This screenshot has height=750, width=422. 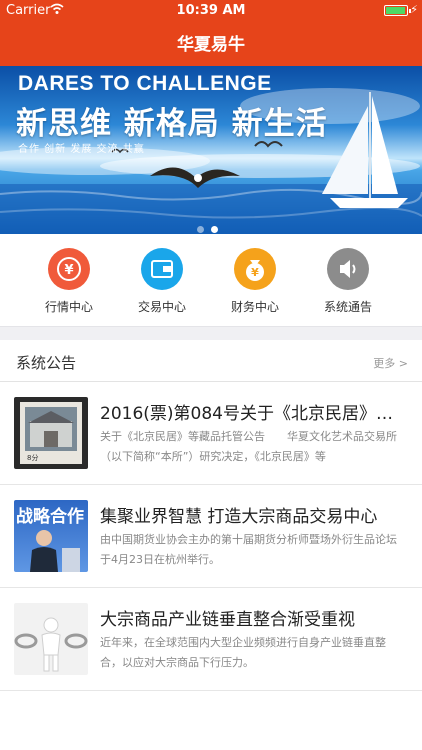 I want to click on battery-icon, so click(x=397, y=10).